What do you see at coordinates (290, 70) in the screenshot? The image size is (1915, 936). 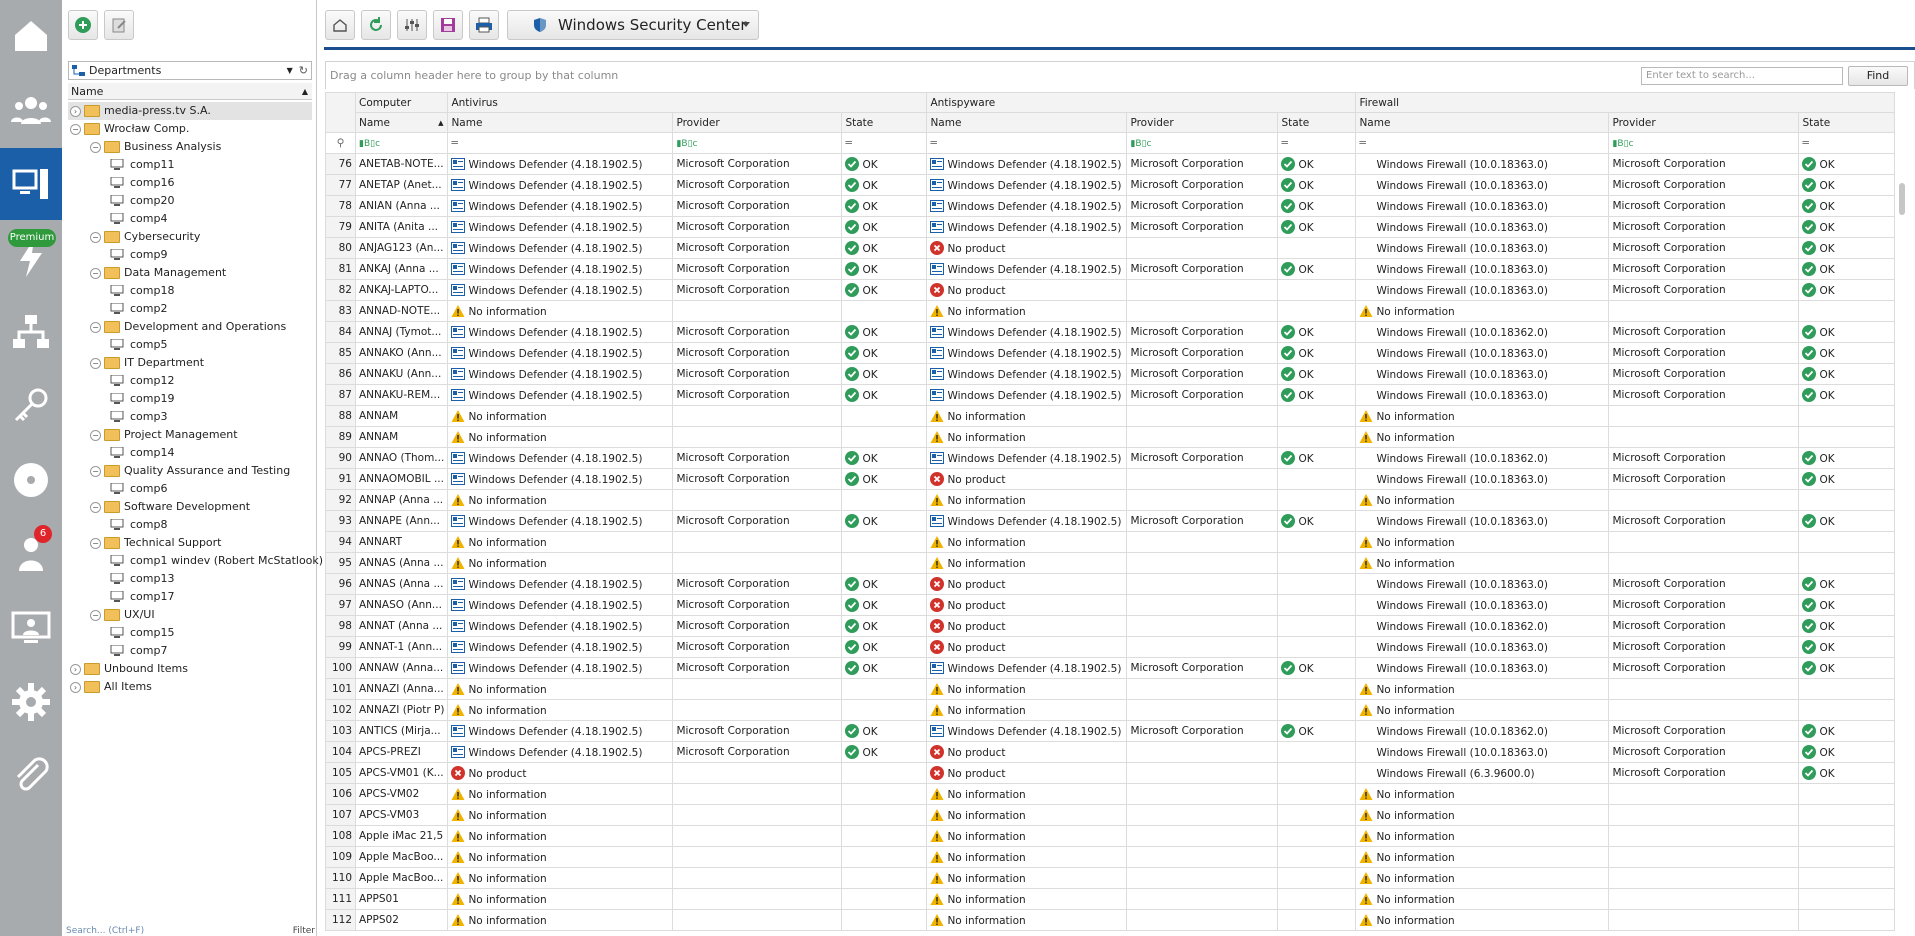 I see `chevron-down-icon: ▼` at bounding box center [290, 70].